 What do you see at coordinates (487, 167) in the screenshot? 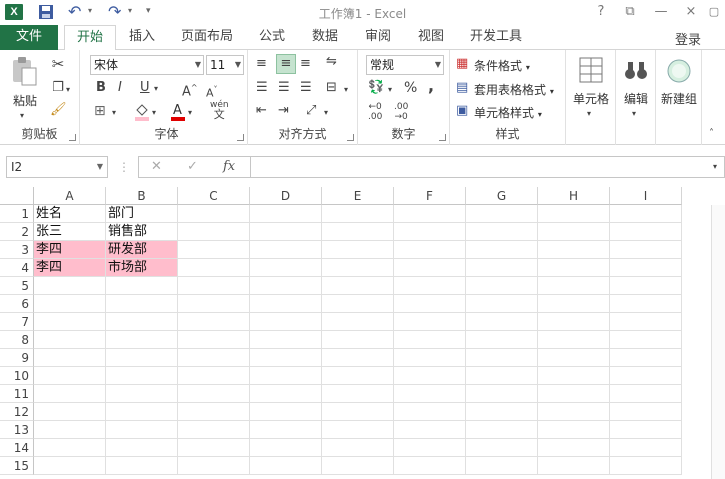
I see `formula-input` at bounding box center [487, 167].